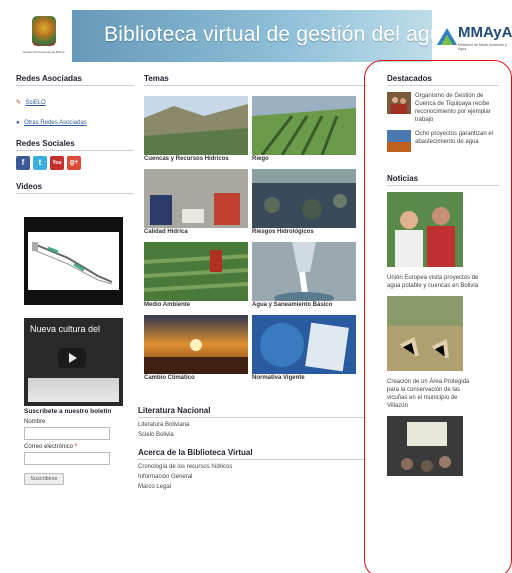 The height and width of the screenshot is (573, 512). What do you see at coordinates (67, 458) in the screenshot?
I see `email-input` at bounding box center [67, 458].